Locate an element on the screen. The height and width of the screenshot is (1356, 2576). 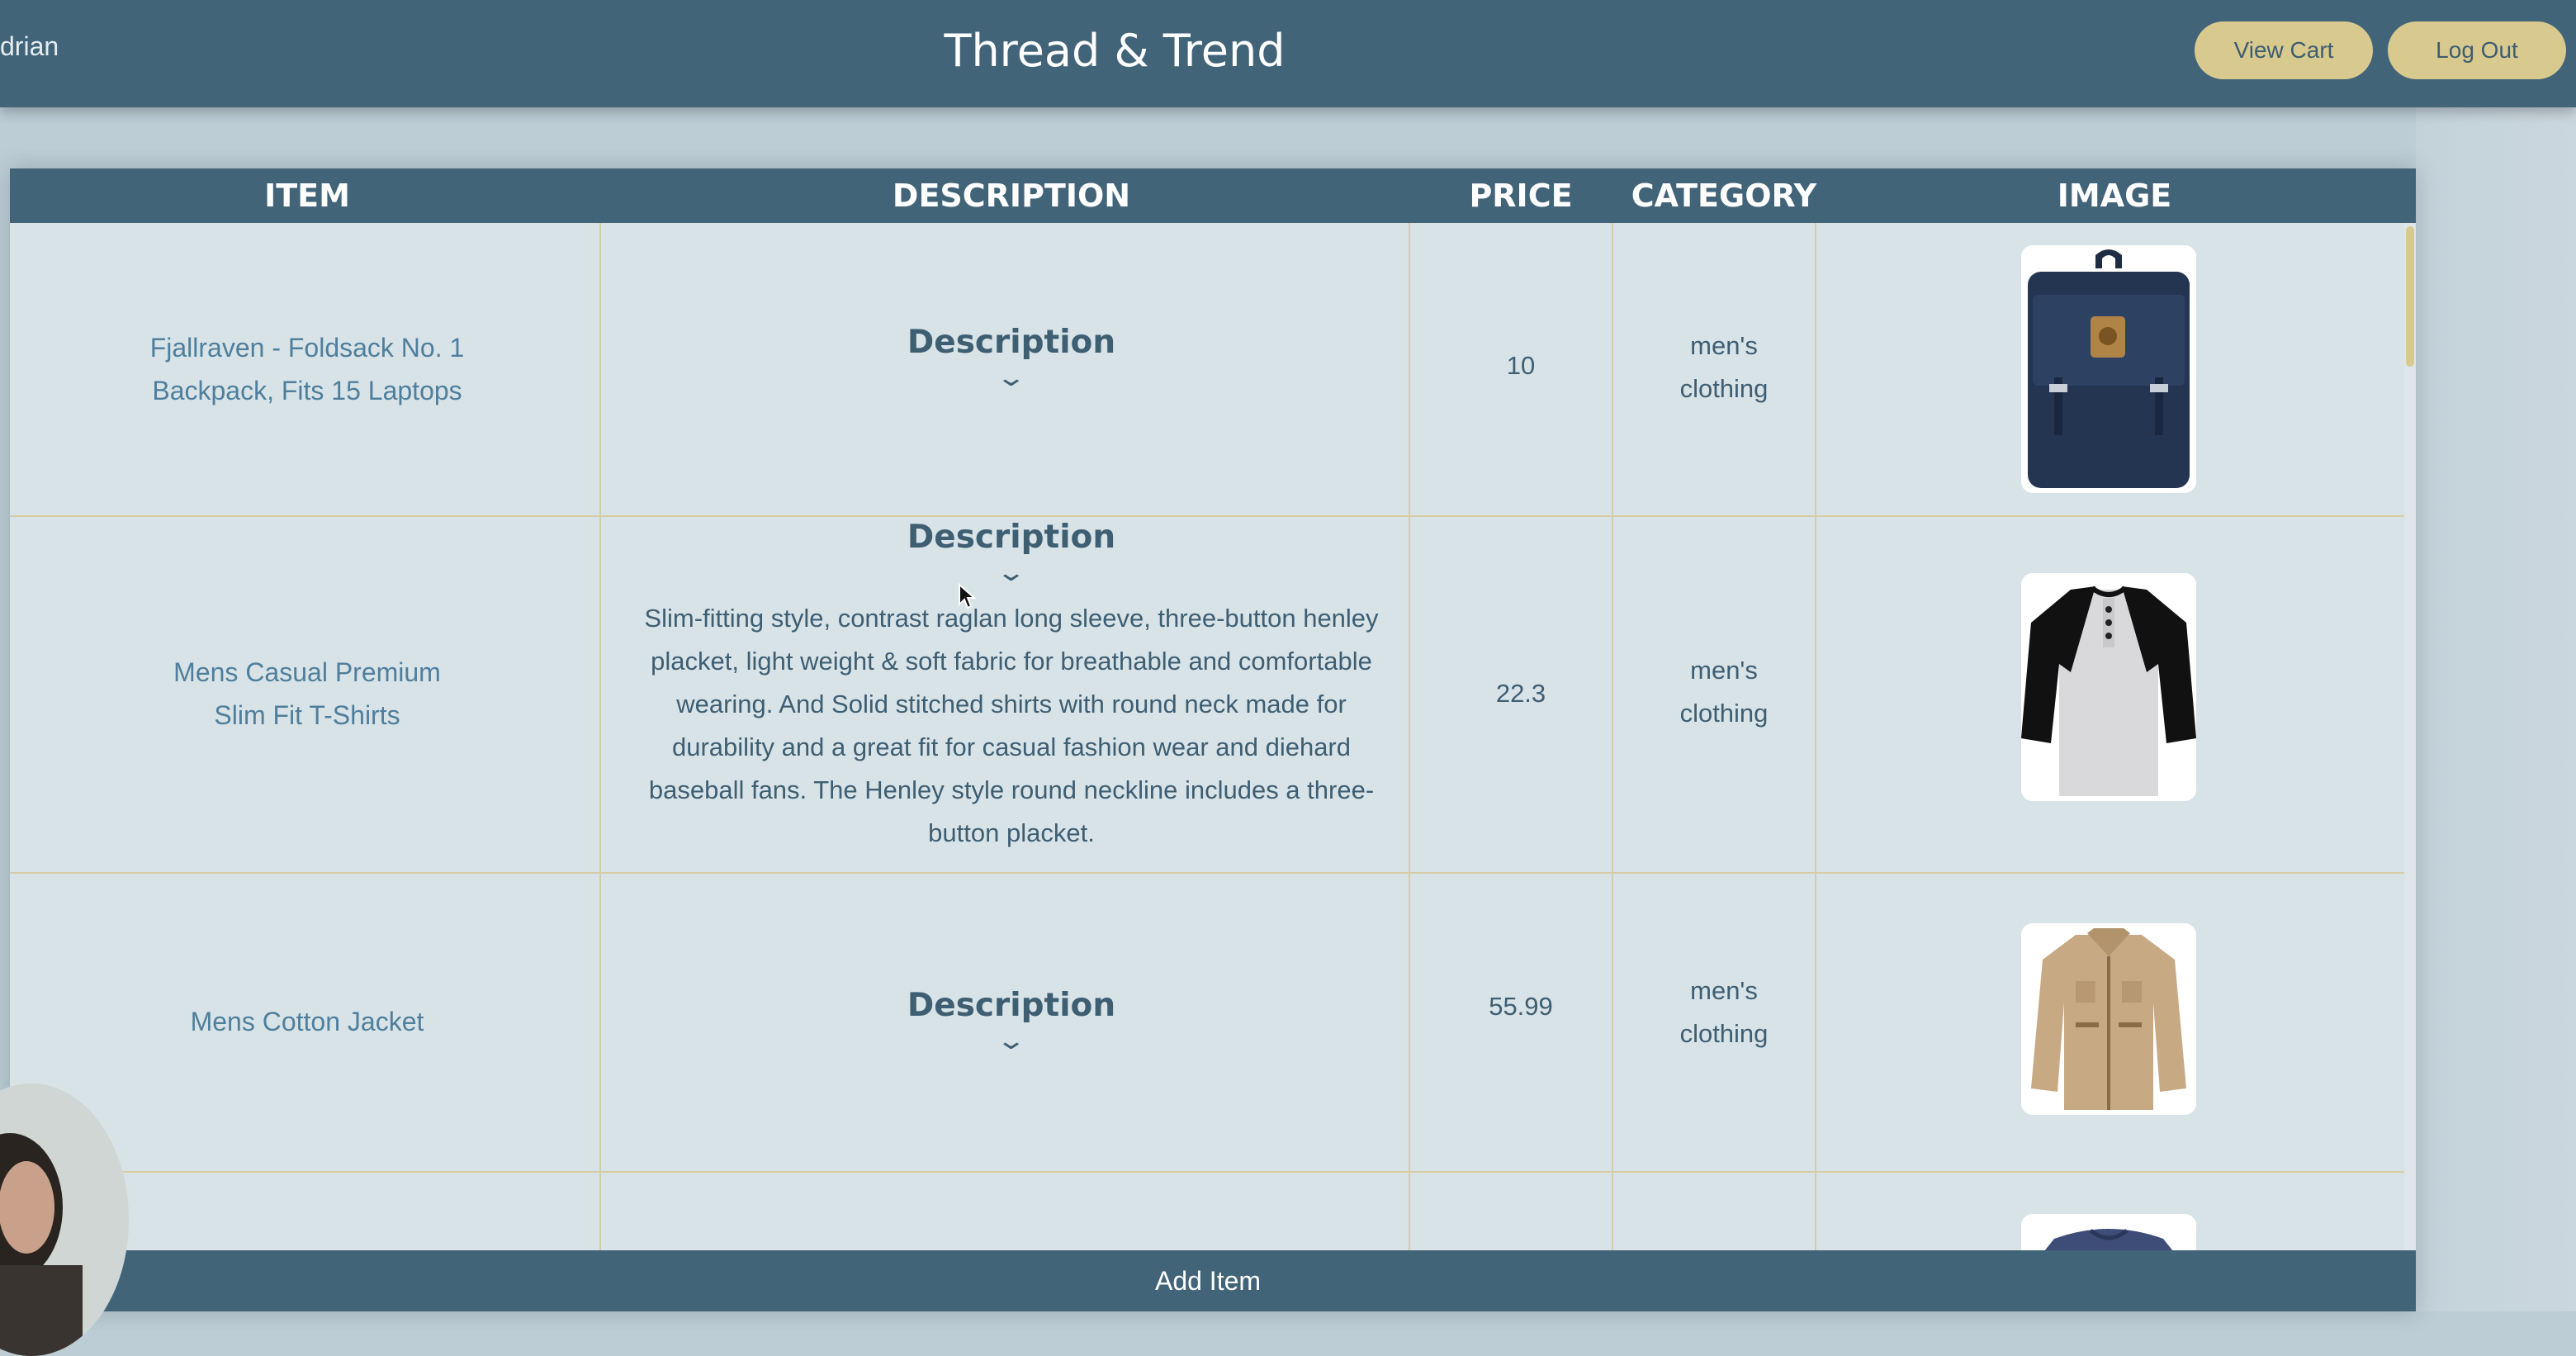
item-price: 55.99 is located at coordinates (1521, 1006).